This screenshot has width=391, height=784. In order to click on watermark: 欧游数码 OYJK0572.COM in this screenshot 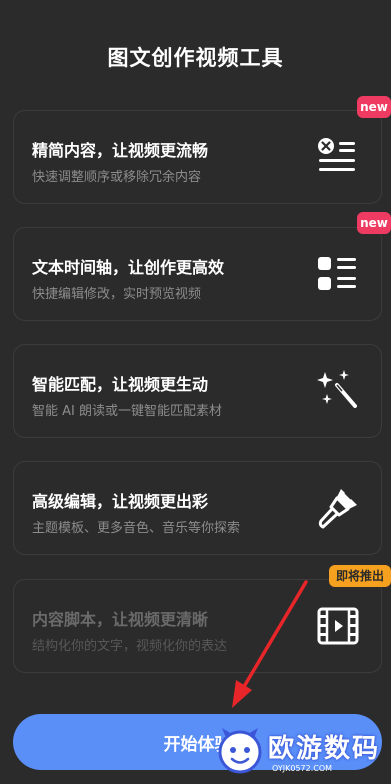, I will do `click(299, 749)`.